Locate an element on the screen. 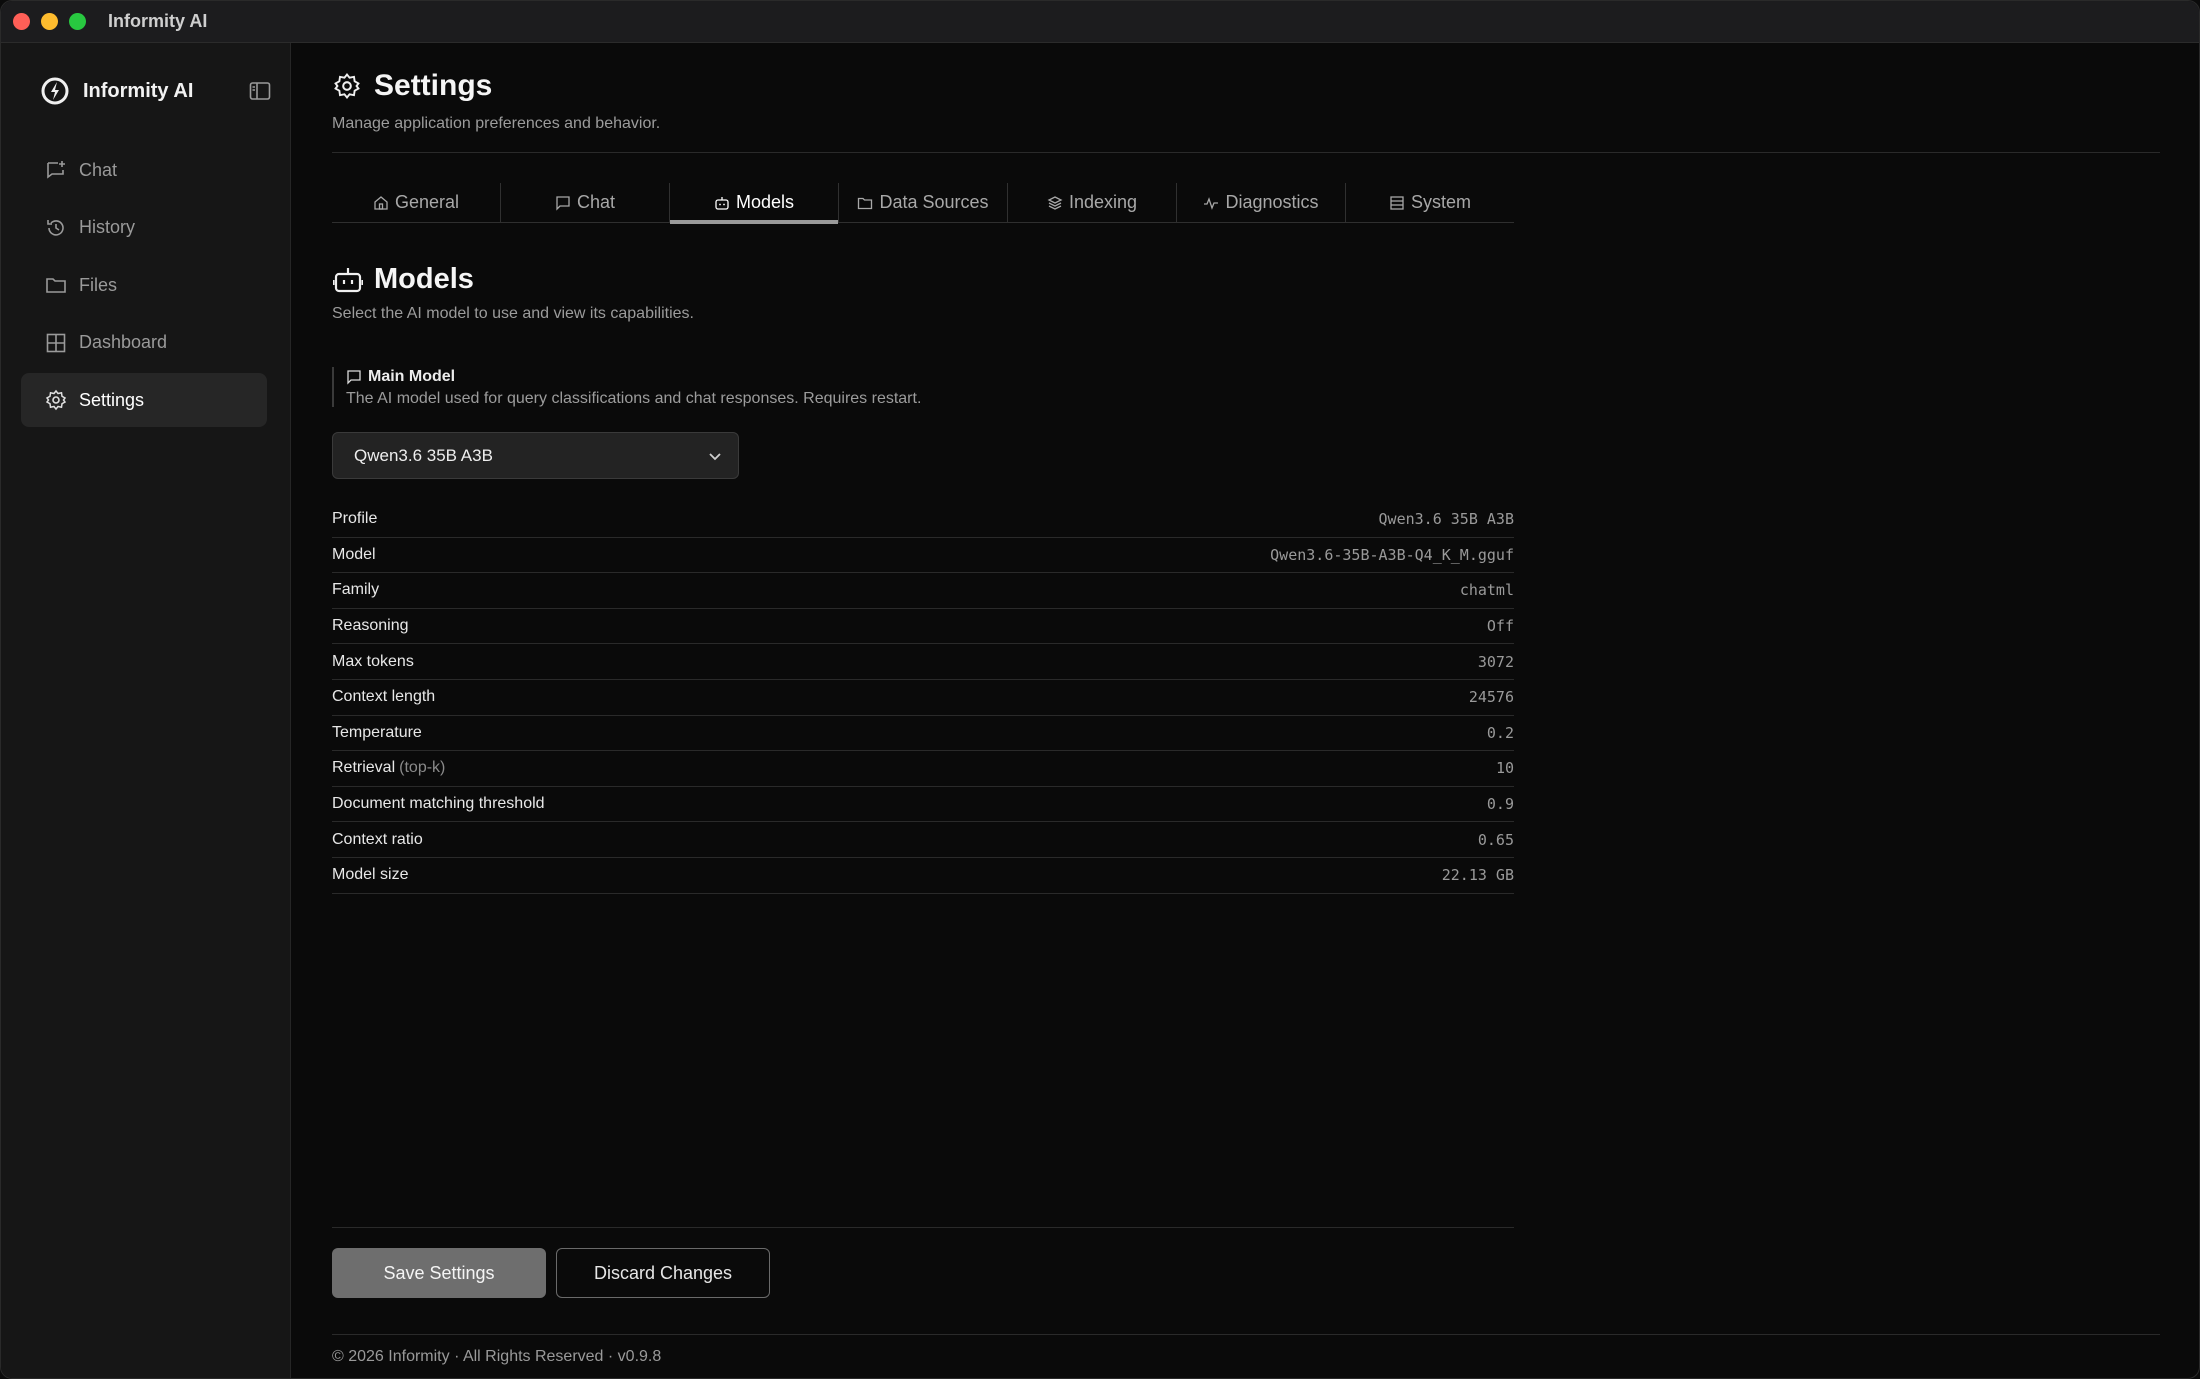  property-key: Reasoning is located at coordinates (370, 626).